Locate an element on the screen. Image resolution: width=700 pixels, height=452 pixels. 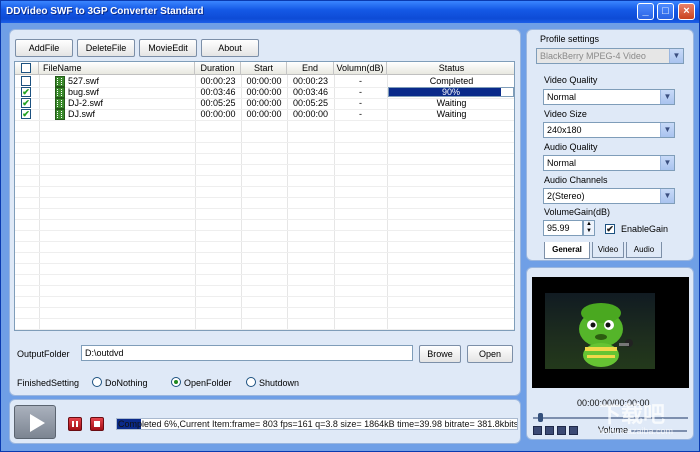
seek-knob is located at coordinates (540, 417).